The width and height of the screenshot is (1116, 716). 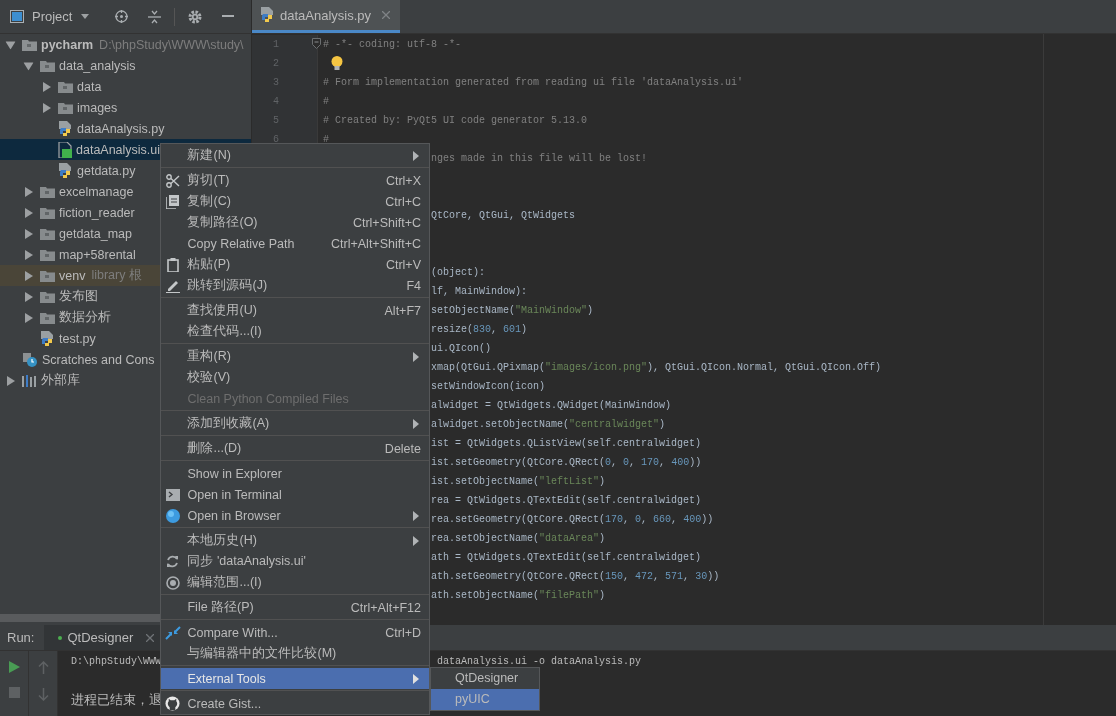 I want to click on code-line: setWindowIcon(icon), so click(x=488, y=387).